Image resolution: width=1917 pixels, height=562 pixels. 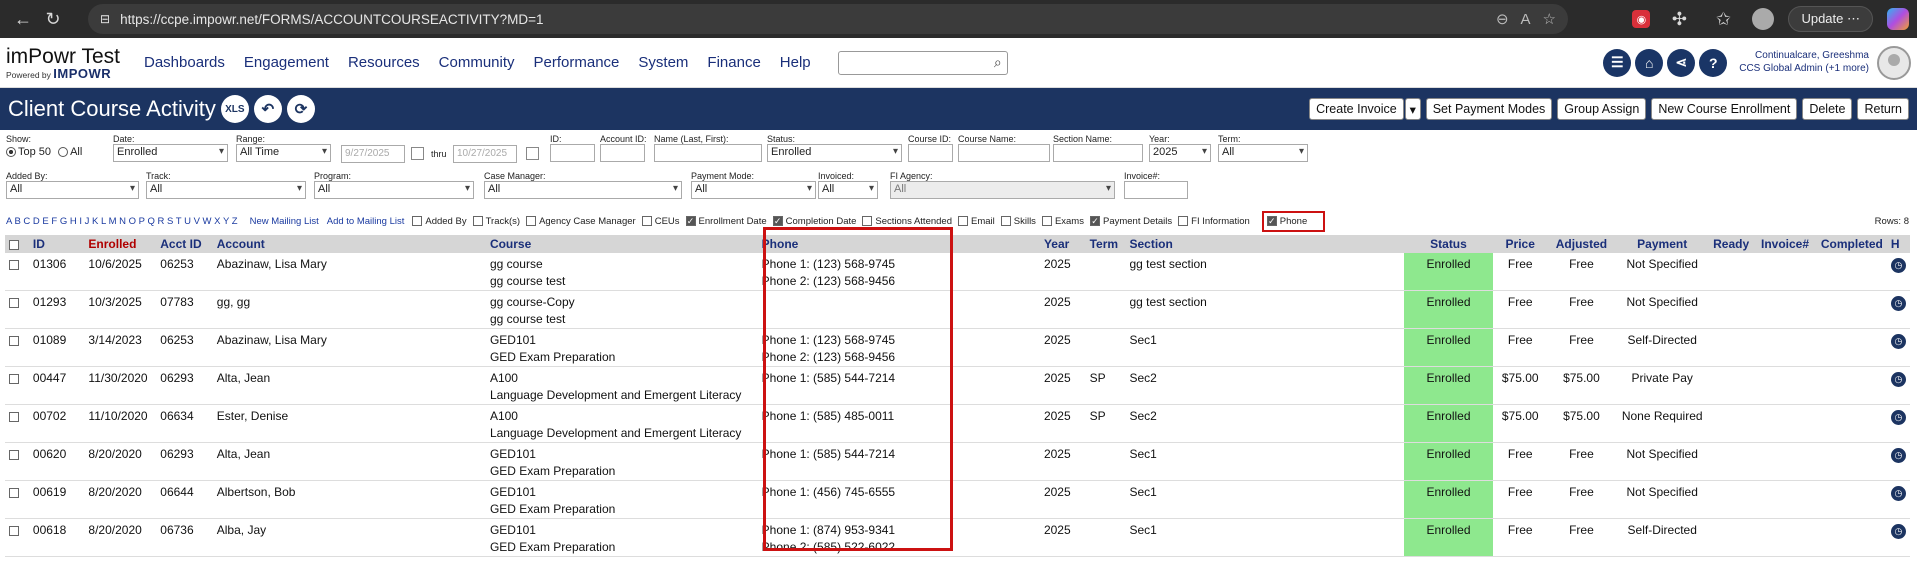 What do you see at coordinates (56, 385) in the screenshot?
I see `cell-id: 00447` at bounding box center [56, 385].